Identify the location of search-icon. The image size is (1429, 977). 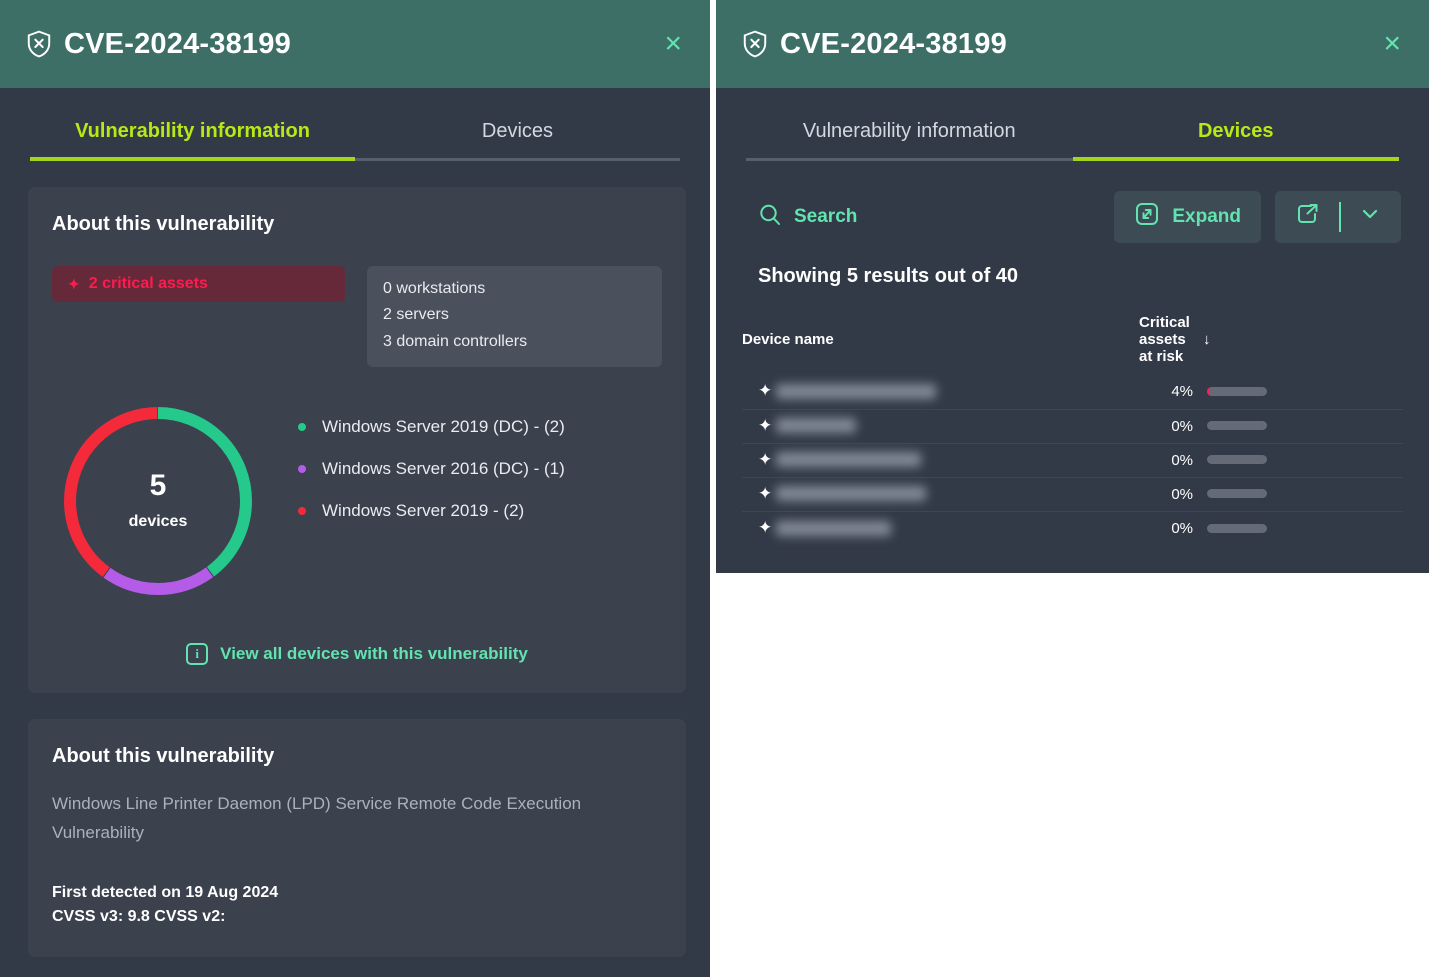
(770, 217).